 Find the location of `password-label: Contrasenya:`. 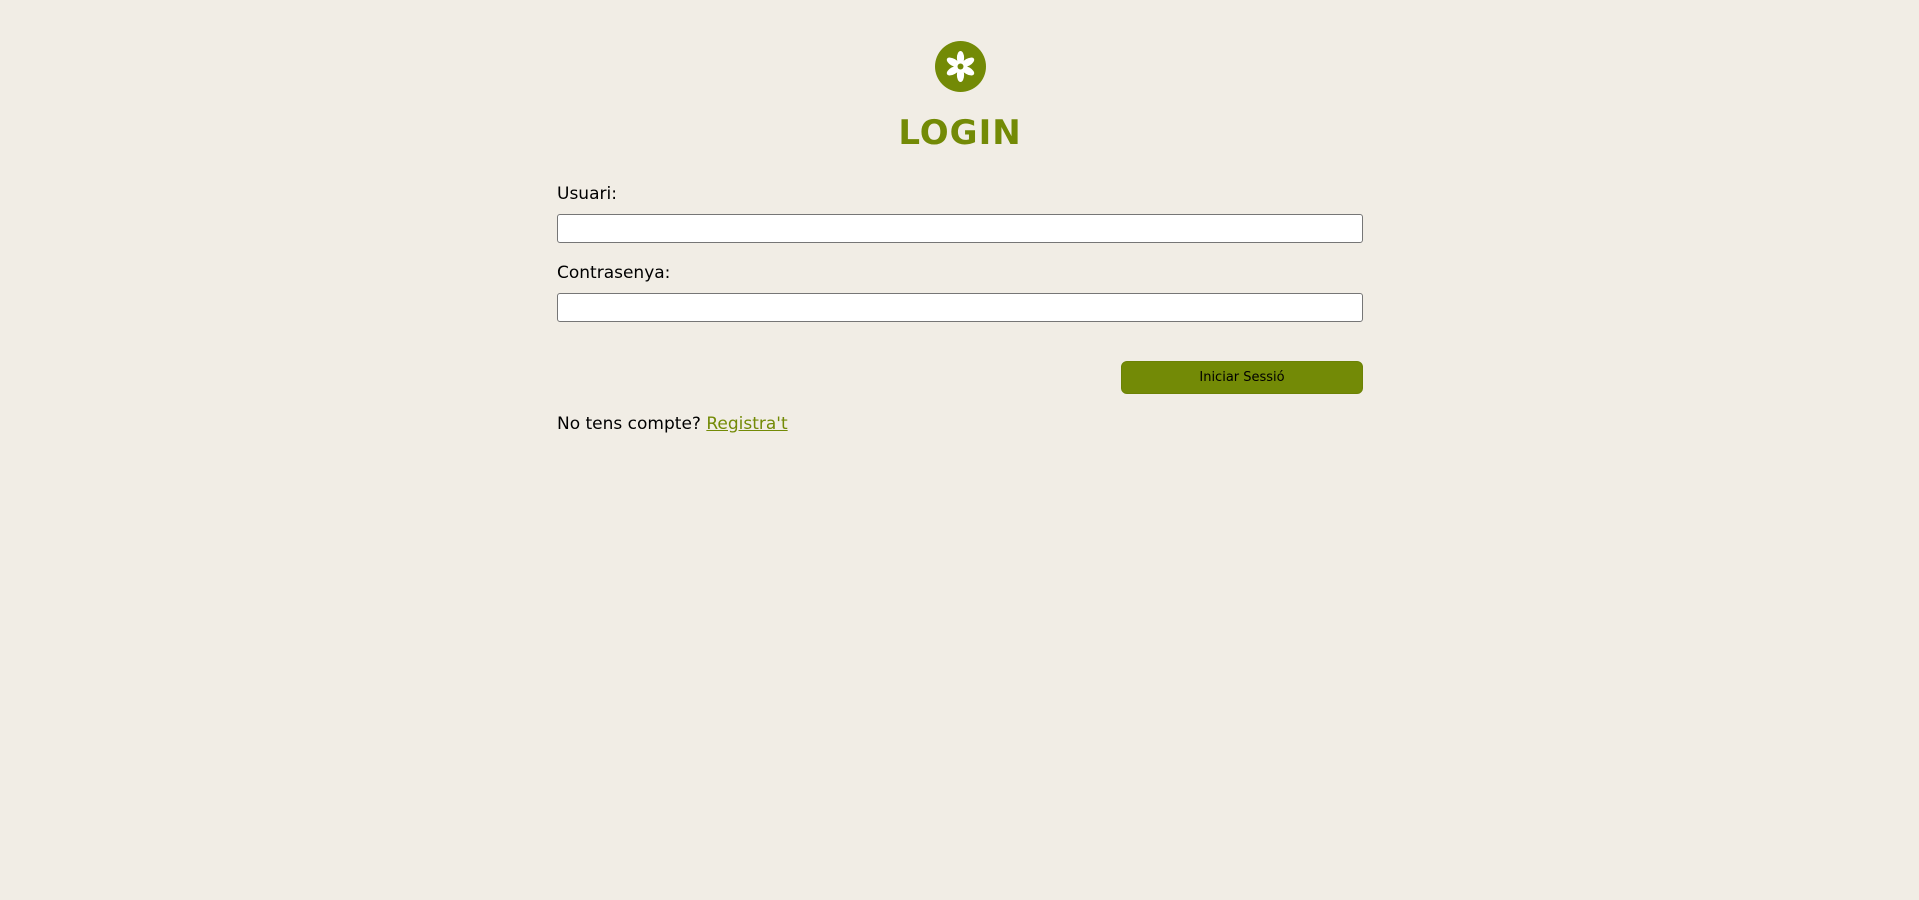

password-label: Contrasenya: is located at coordinates (614, 273).